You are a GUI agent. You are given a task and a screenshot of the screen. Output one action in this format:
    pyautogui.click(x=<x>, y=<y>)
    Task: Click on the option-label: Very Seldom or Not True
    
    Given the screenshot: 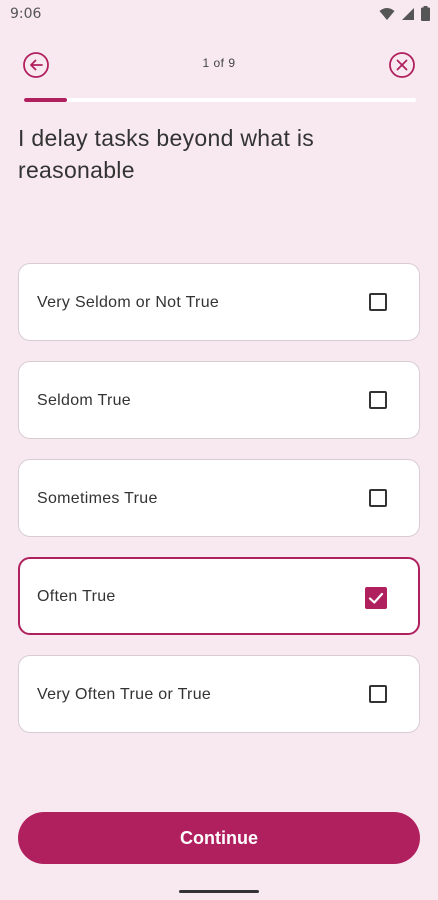 What is the action you would take?
    pyautogui.click(x=128, y=302)
    